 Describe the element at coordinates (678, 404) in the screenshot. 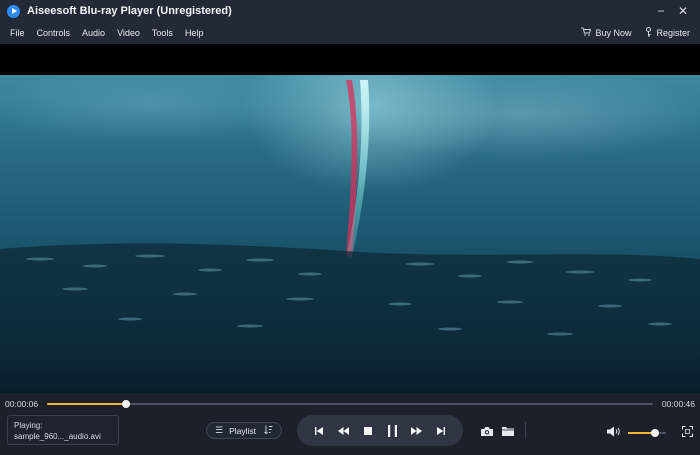

I see `total-time: 00:00:46` at that location.